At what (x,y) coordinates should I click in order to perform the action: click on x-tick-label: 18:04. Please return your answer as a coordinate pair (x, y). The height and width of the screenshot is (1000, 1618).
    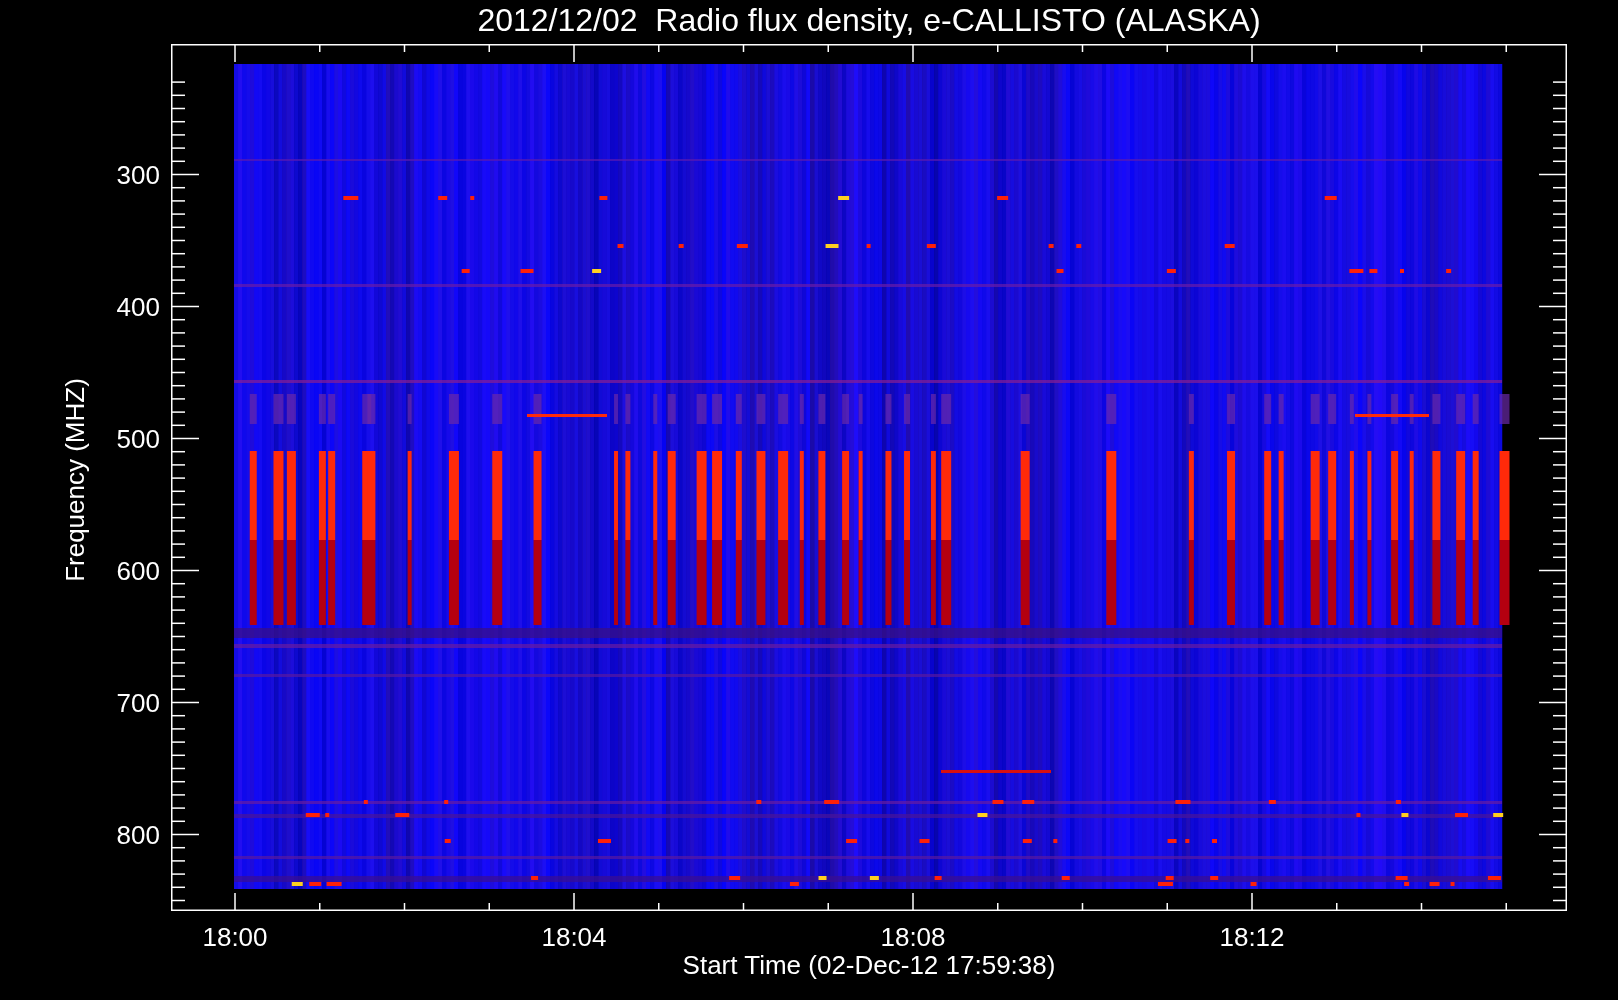
    Looking at the image, I should click on (574, 937).